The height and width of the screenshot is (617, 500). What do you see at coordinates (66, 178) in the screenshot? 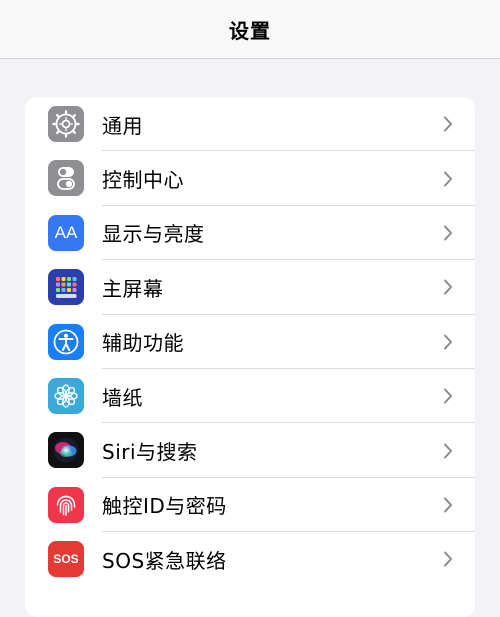
I see `toggles-icon` at bounding box center [66, 178].